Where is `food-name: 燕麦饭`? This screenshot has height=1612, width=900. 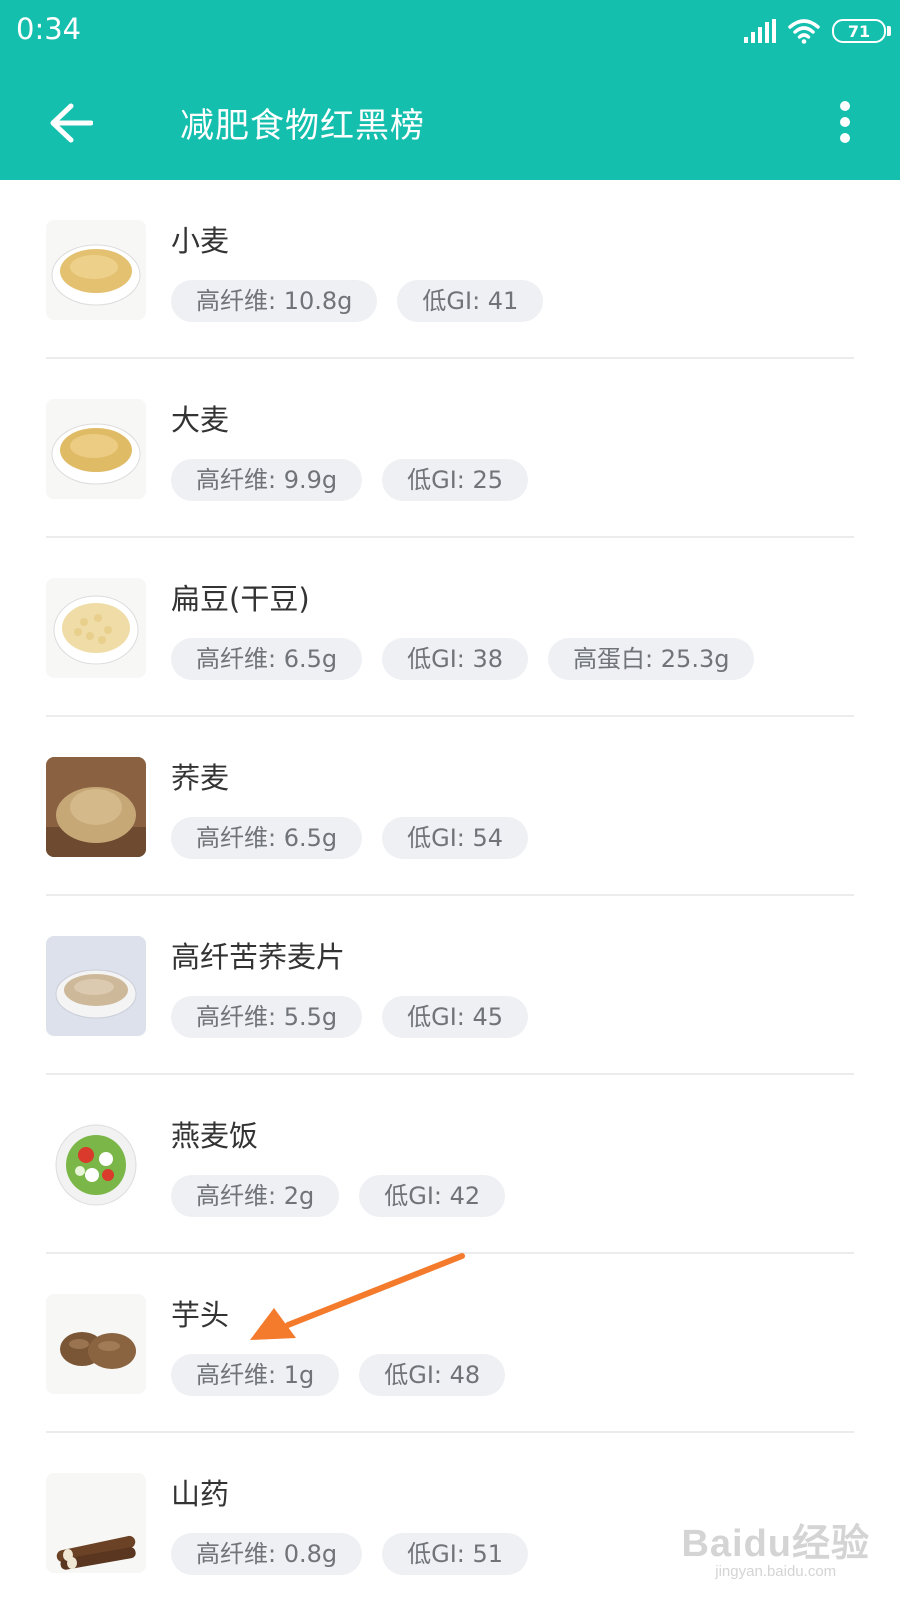 food-name: 燕麦饭 is located at coordinates (215, 1136).